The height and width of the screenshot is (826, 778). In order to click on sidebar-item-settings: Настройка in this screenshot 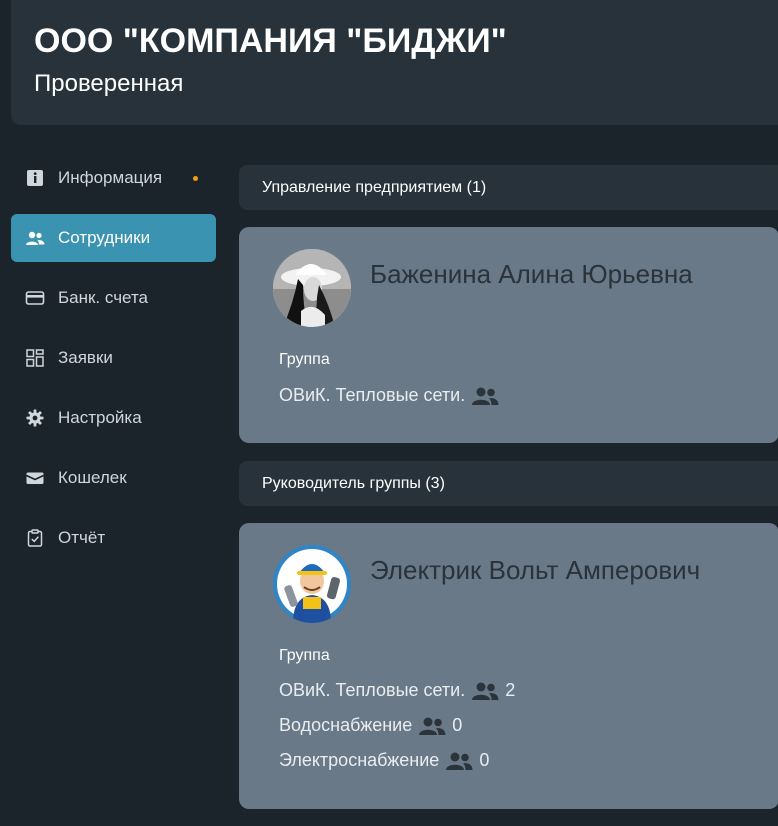, I will do `click(113, 418)`.